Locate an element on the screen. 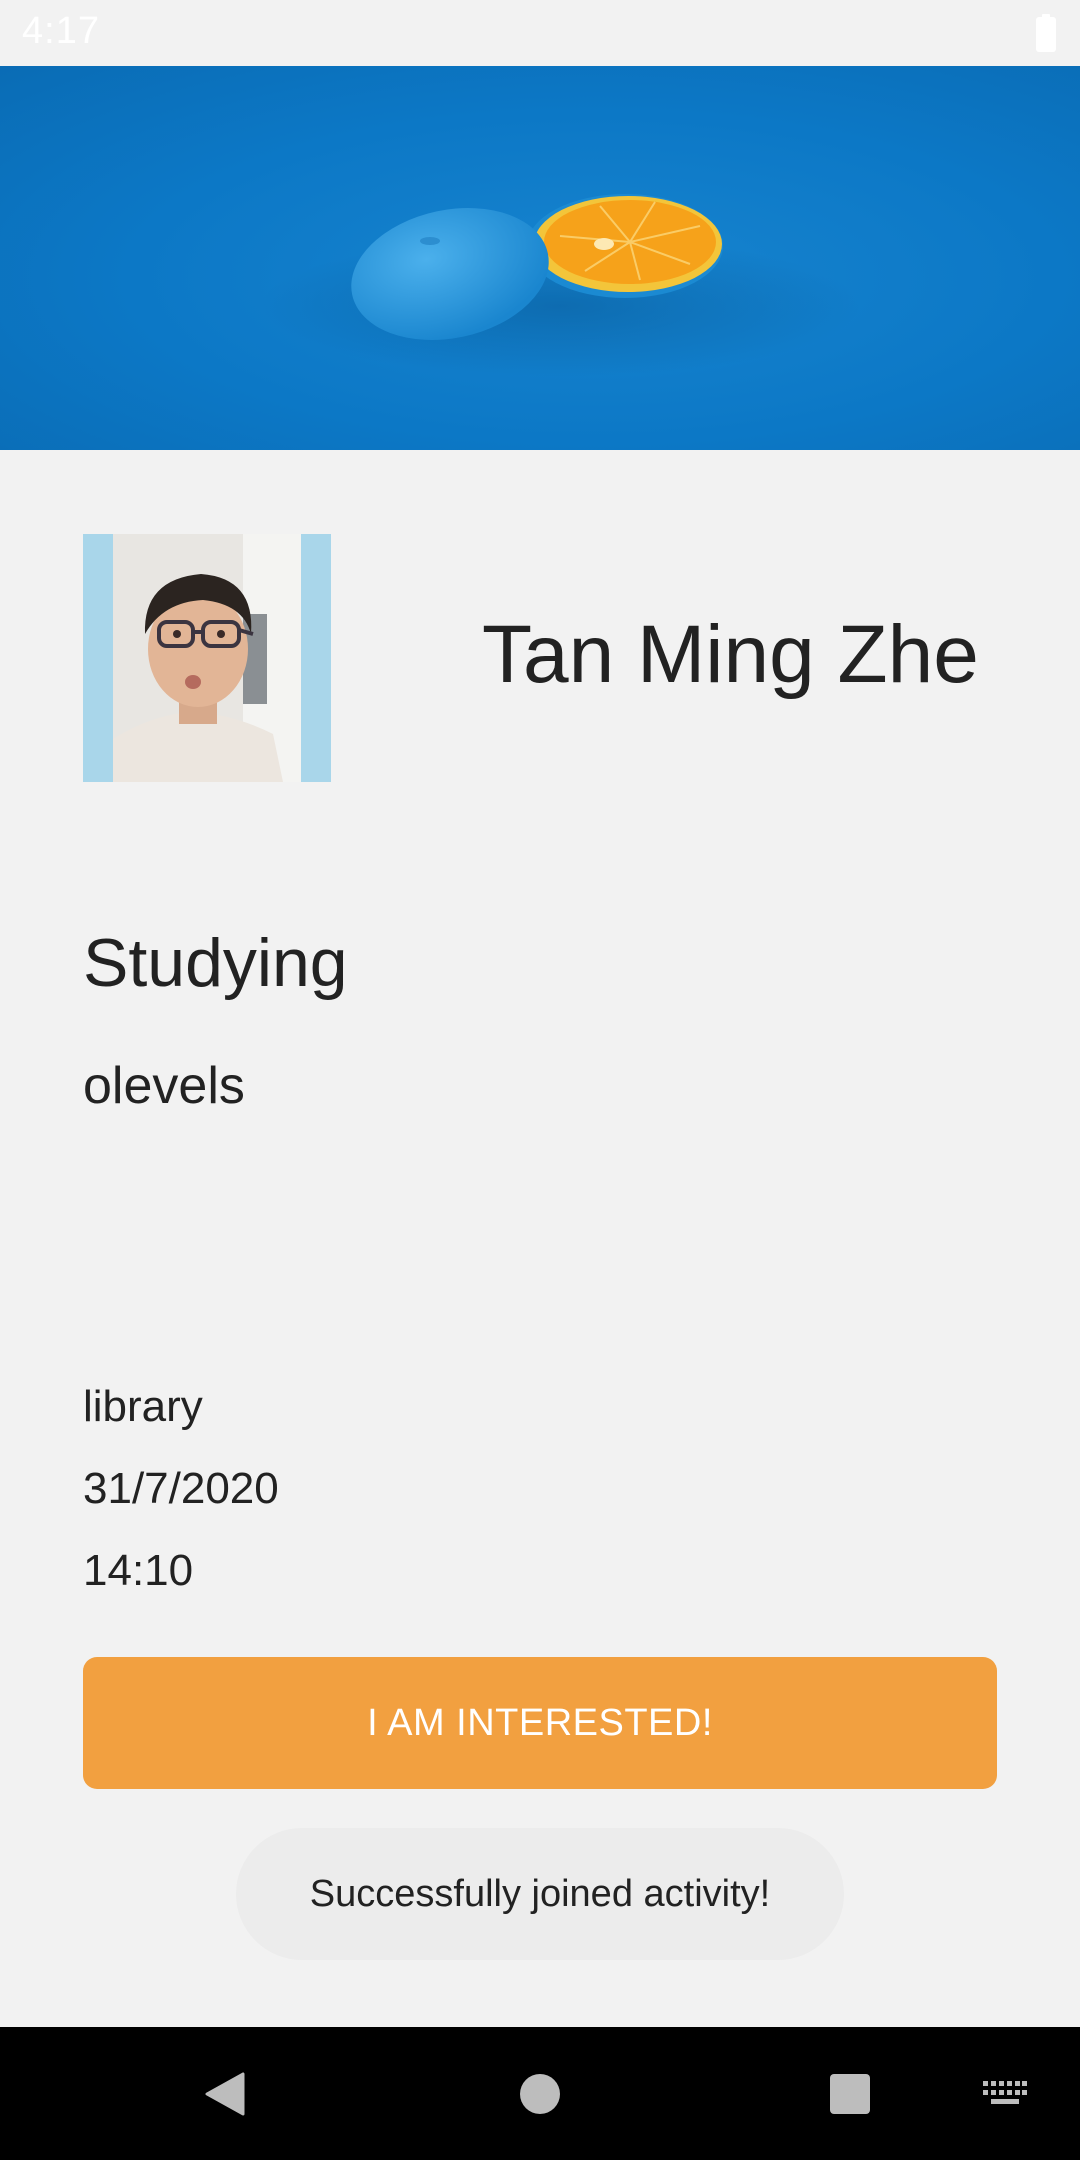  avatar is located at coordinates (207, 658).